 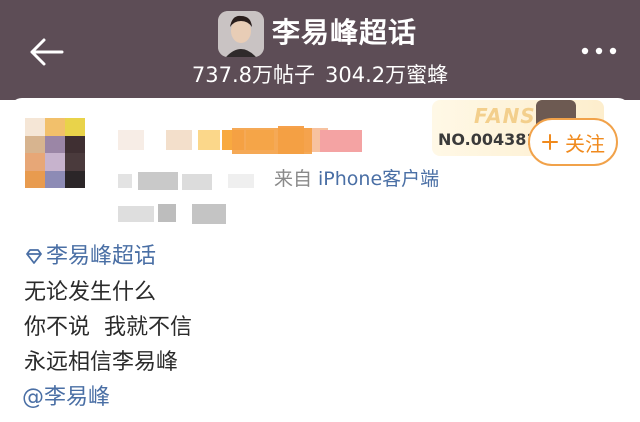 I want to click on source-label: 来自, so click(x=293, y=179).